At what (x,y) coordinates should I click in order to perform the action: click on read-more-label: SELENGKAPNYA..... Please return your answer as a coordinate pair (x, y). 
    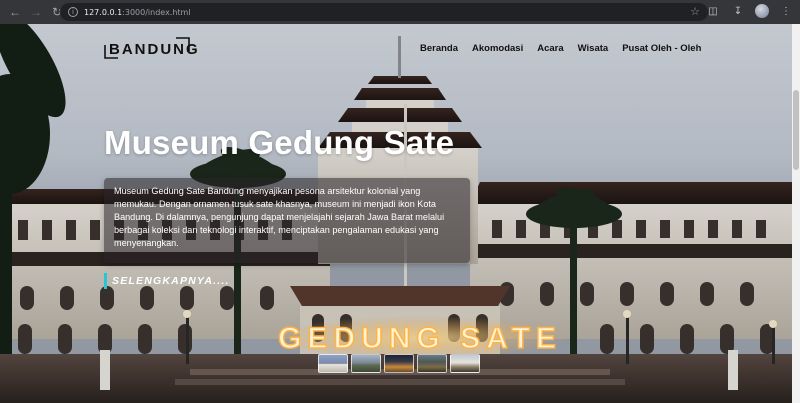
    Looking at the image, I should click on (171, 281).